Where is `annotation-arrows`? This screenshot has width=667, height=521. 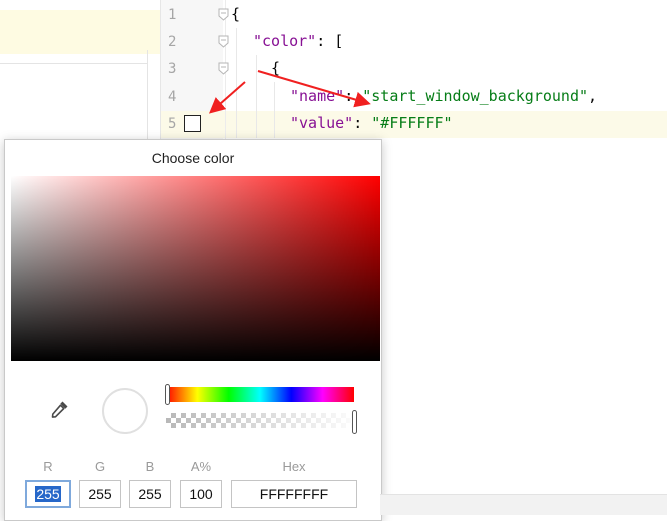 annotation-arrows is located at coordinates (289, 92).